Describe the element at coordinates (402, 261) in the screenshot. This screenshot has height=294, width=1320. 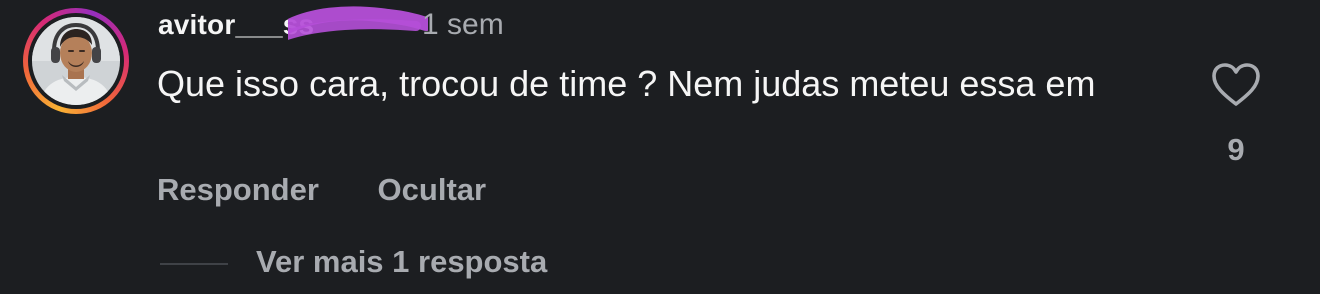
I see `view-replies-label: Ver mais 1 resposta` at that location.